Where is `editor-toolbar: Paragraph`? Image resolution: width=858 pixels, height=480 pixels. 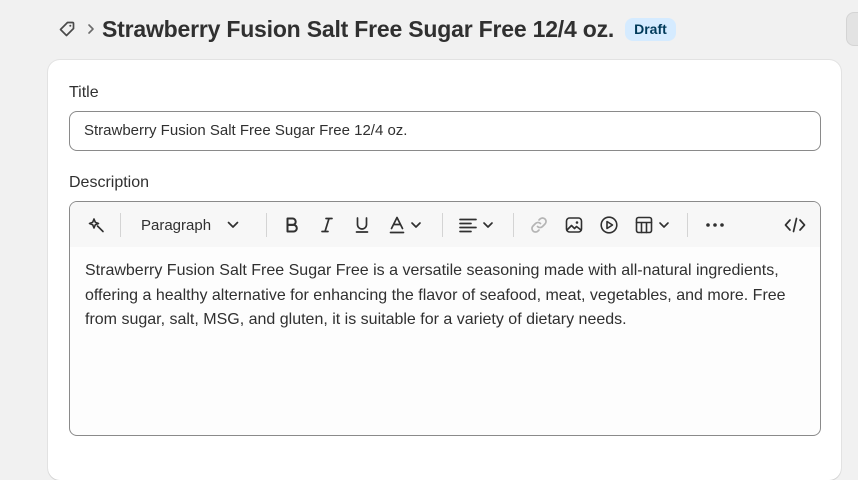 editor-toolbar: Paragraph is located at coordinates (445, 224).